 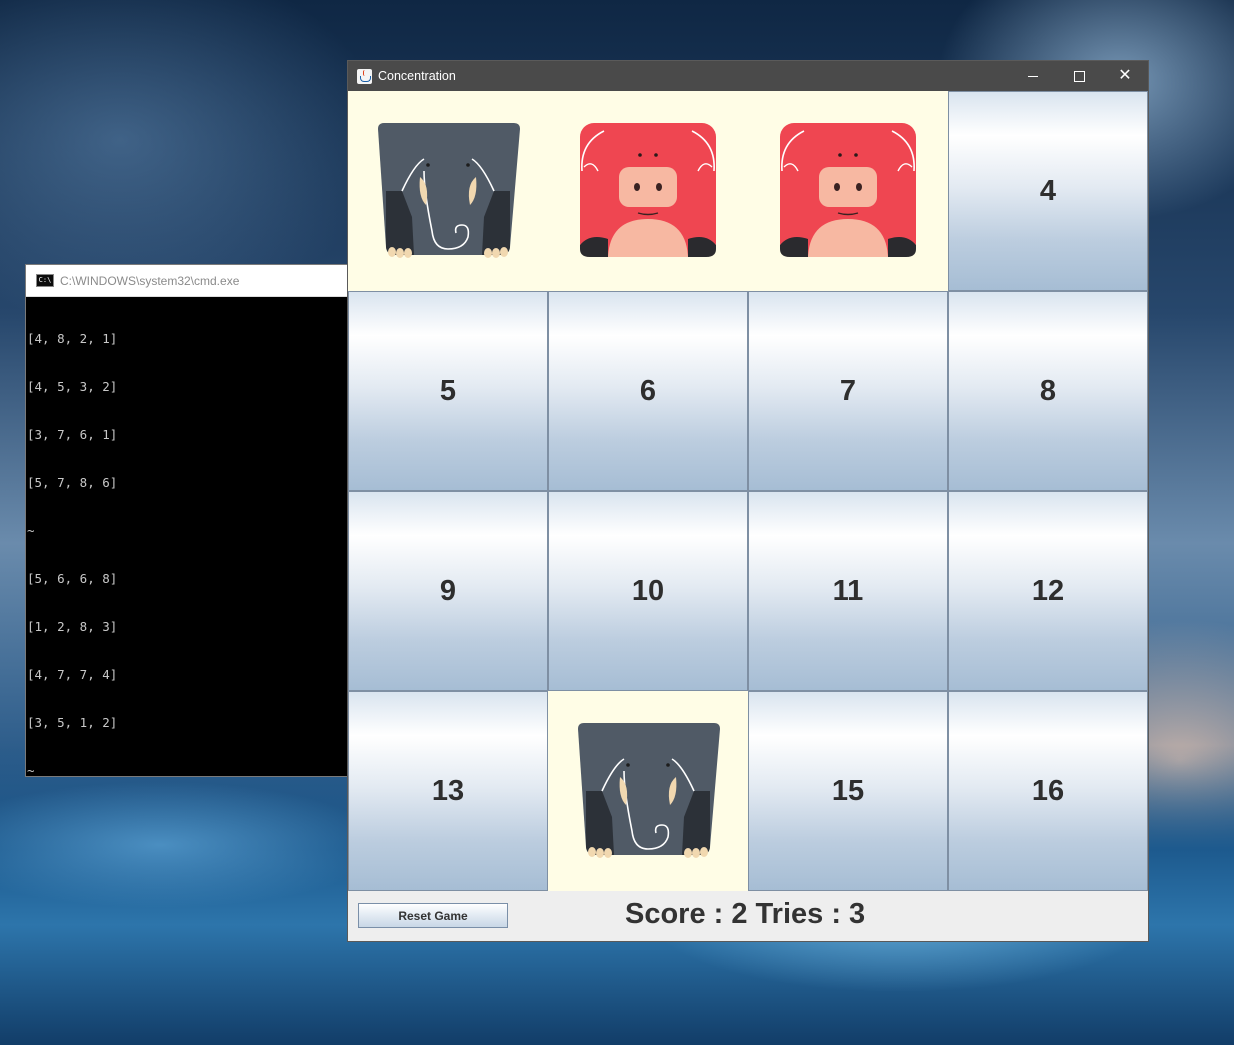 I want to click on card-label: 6, so click(x=648, y=390).